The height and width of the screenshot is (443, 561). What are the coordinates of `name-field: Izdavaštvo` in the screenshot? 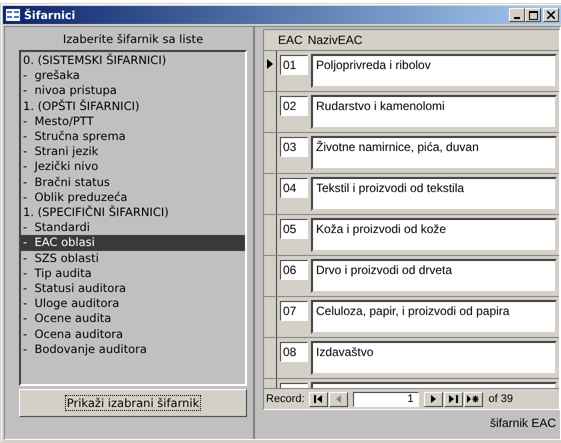 It's located at (434, 358).